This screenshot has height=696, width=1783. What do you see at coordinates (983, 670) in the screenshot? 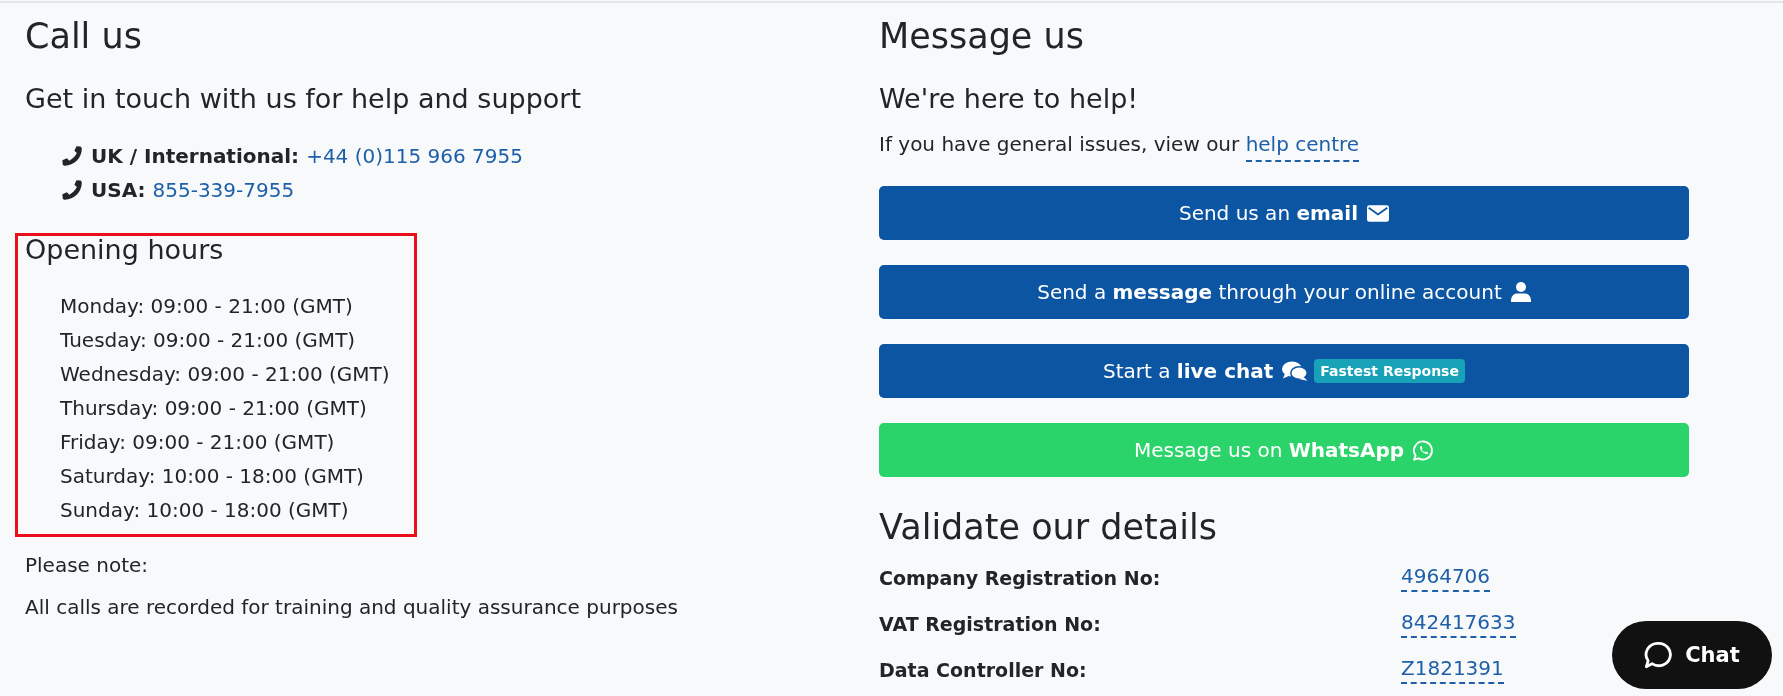
I see `detail-label: Data Controller No:` at bounding box center [983, 670].